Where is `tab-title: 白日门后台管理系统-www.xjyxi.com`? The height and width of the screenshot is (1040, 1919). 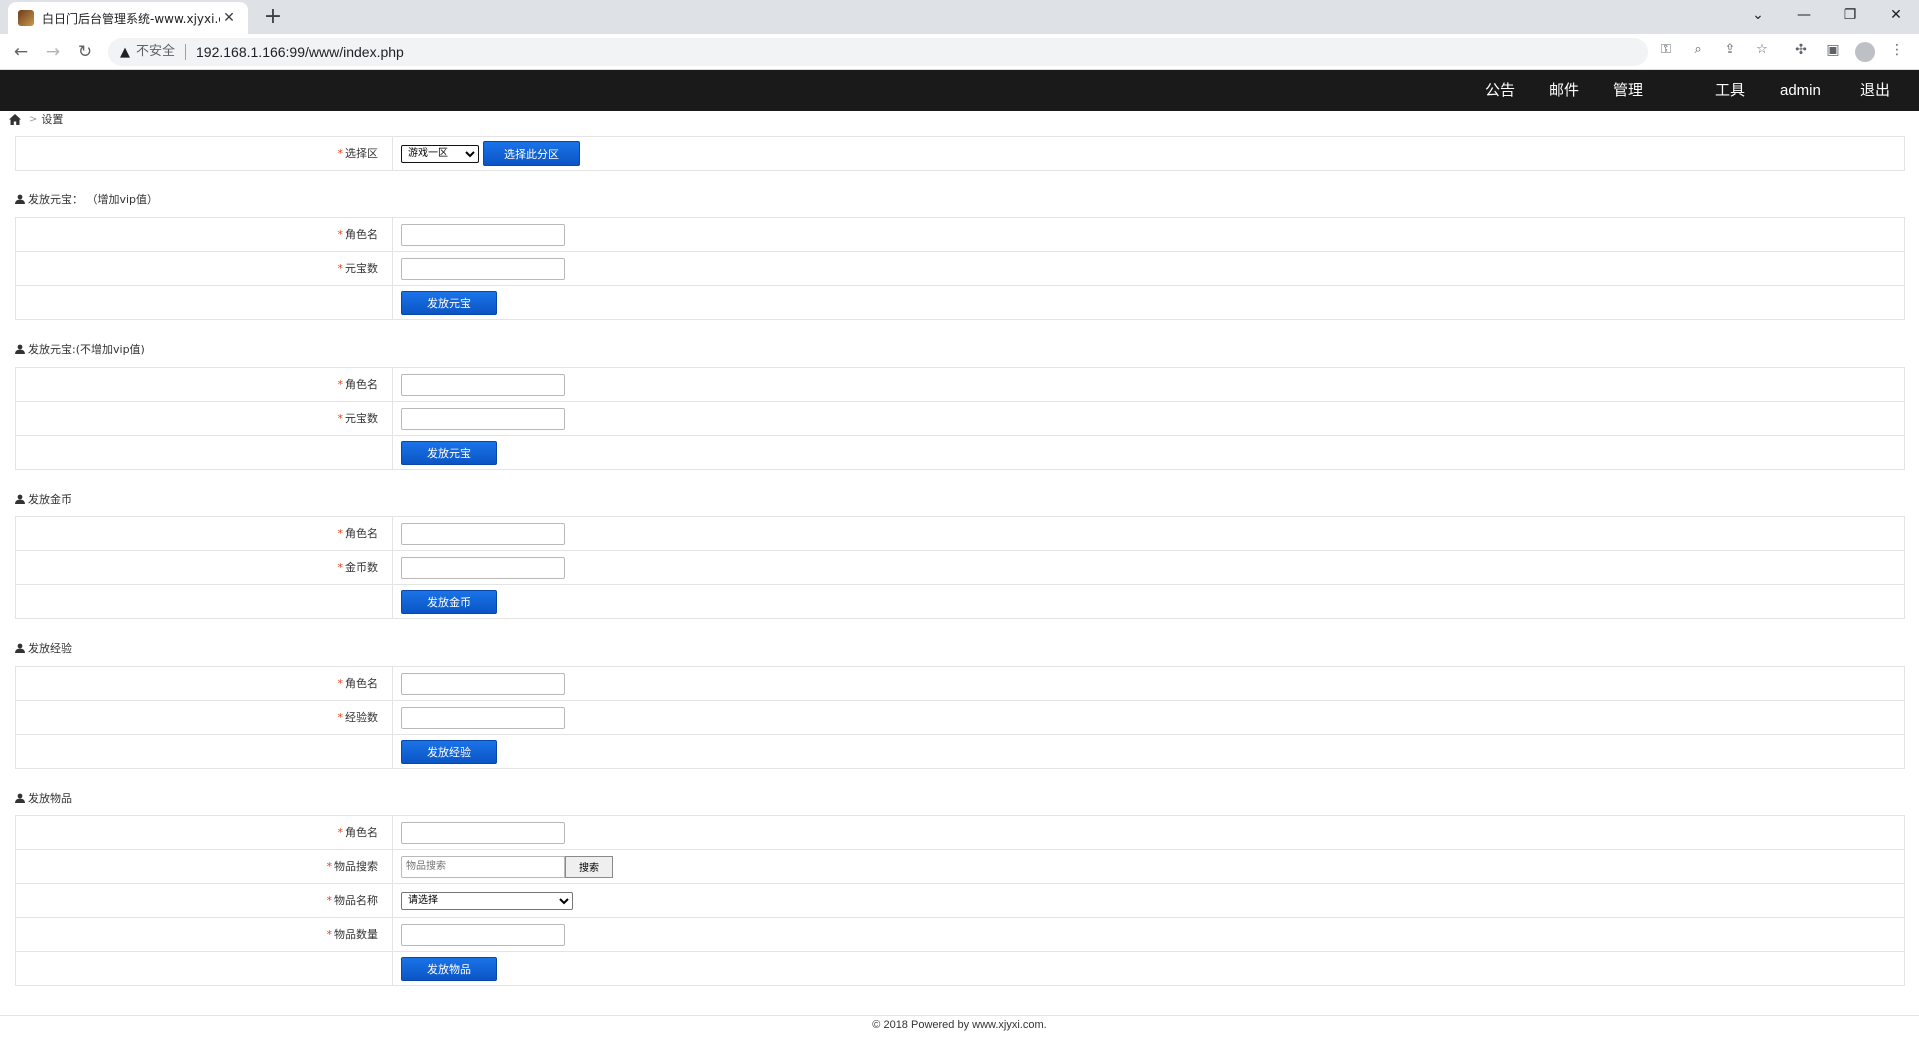 tab-title: 白日门后台管理系统-www.xjyxi.com is located at coordinates (131, 18).